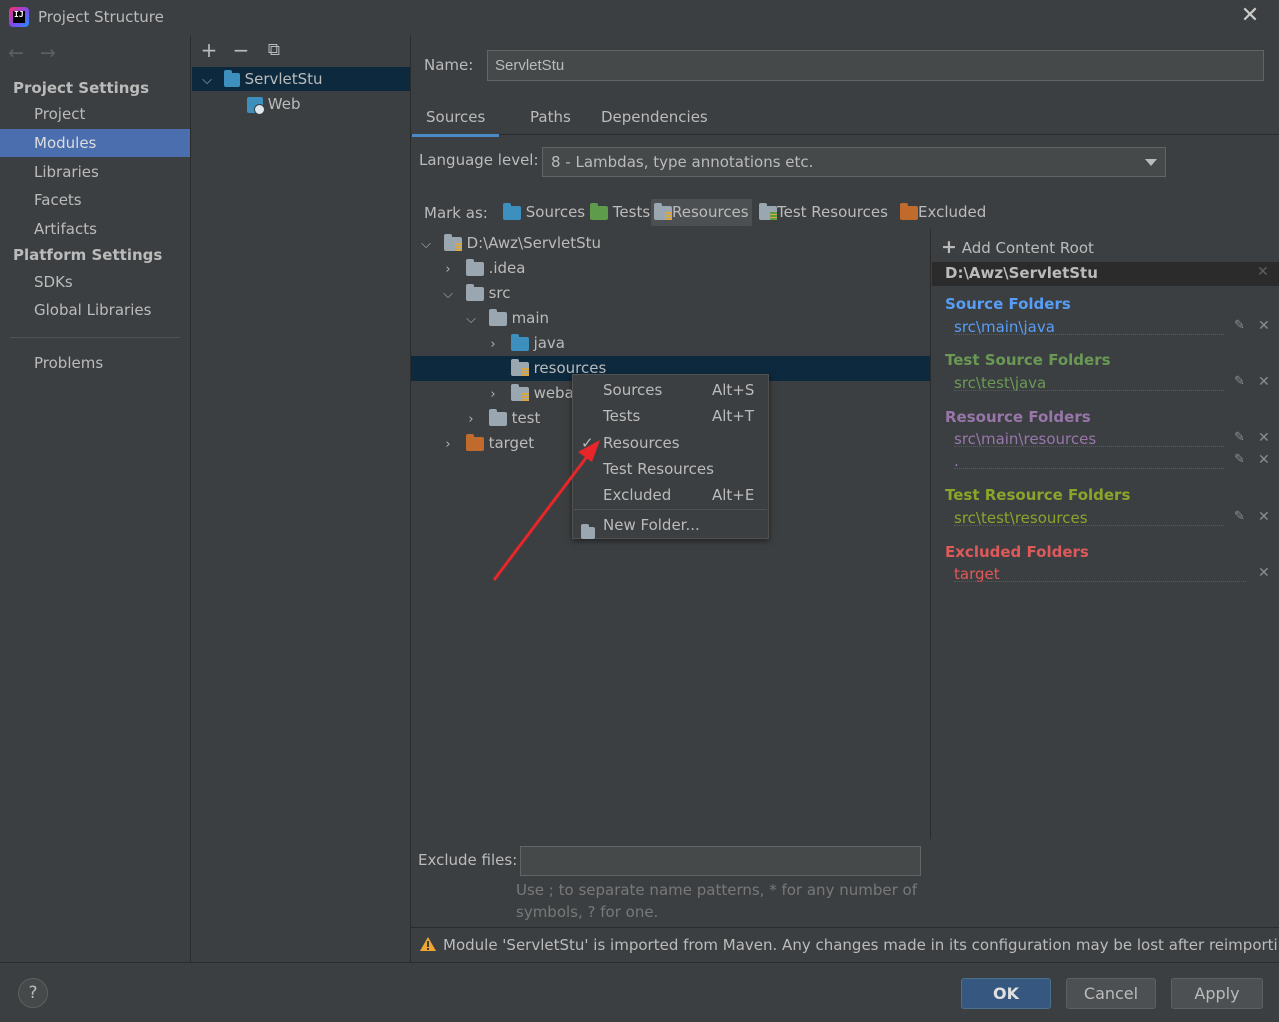  I want to click on help-icon: ?, so click(33, 993).